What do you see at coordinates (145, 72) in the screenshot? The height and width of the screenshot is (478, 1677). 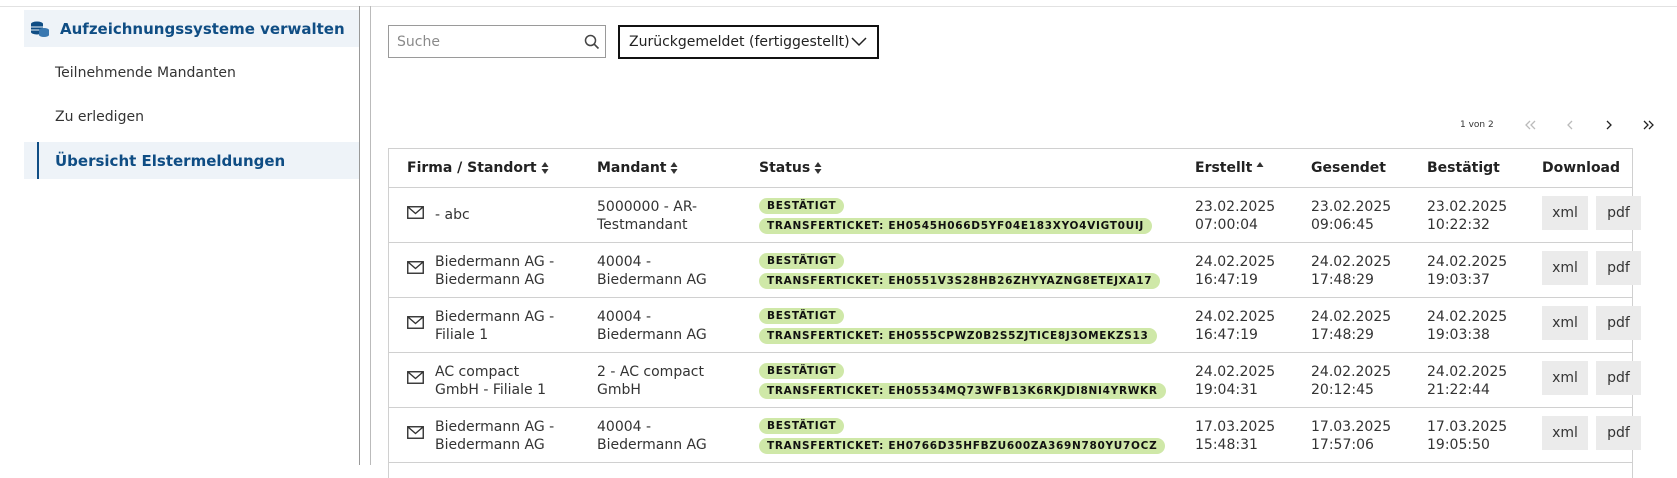 I see `sidebar-item-label: Teilnehmende Mandanten` at bounding box center [145, 72].